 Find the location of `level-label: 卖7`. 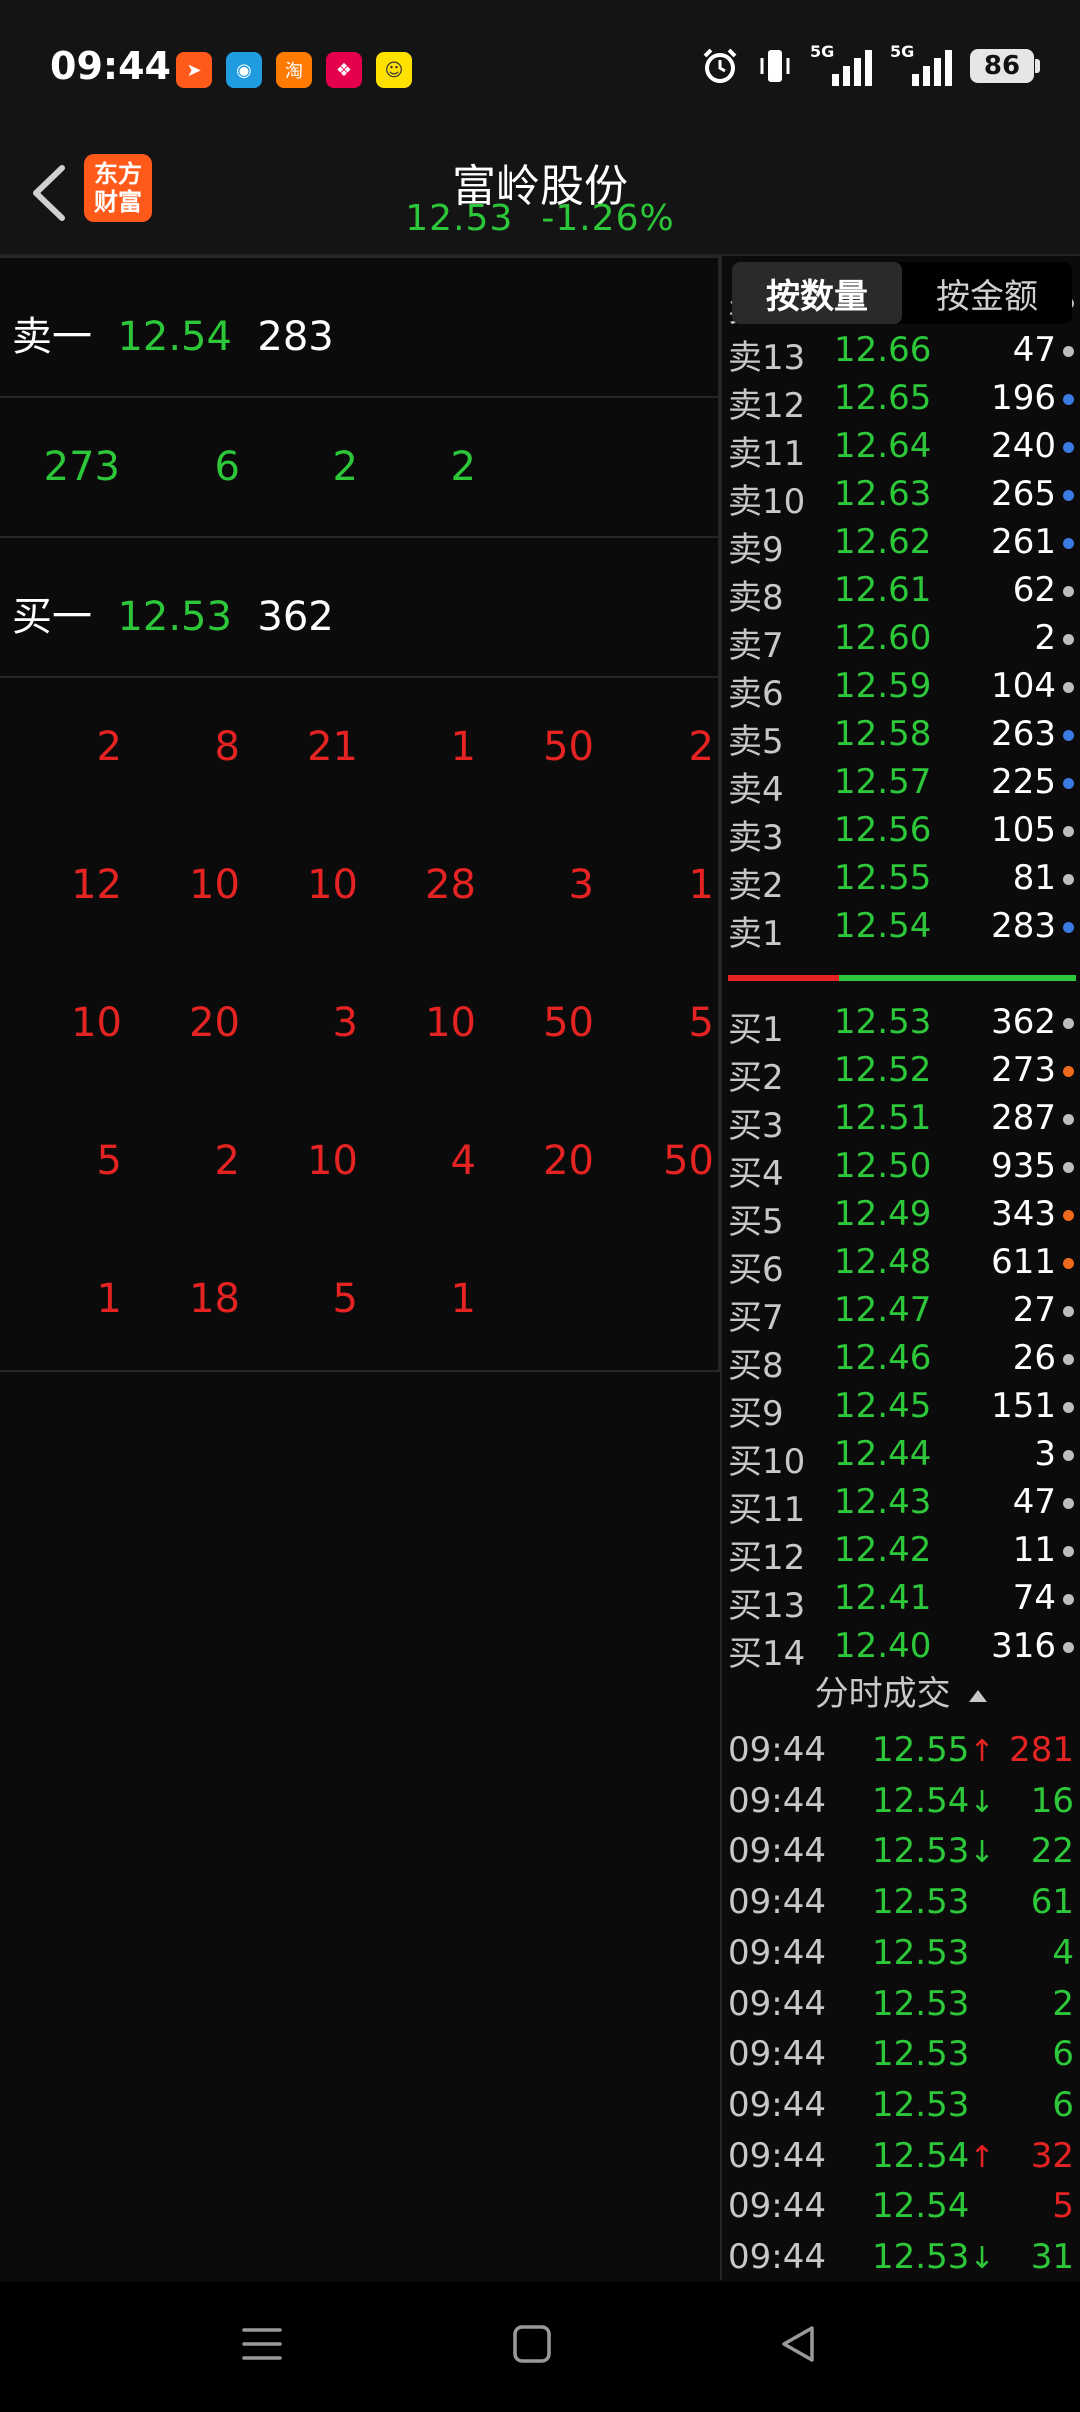

level-label: 卖7 is located at coordinates (756, 646).